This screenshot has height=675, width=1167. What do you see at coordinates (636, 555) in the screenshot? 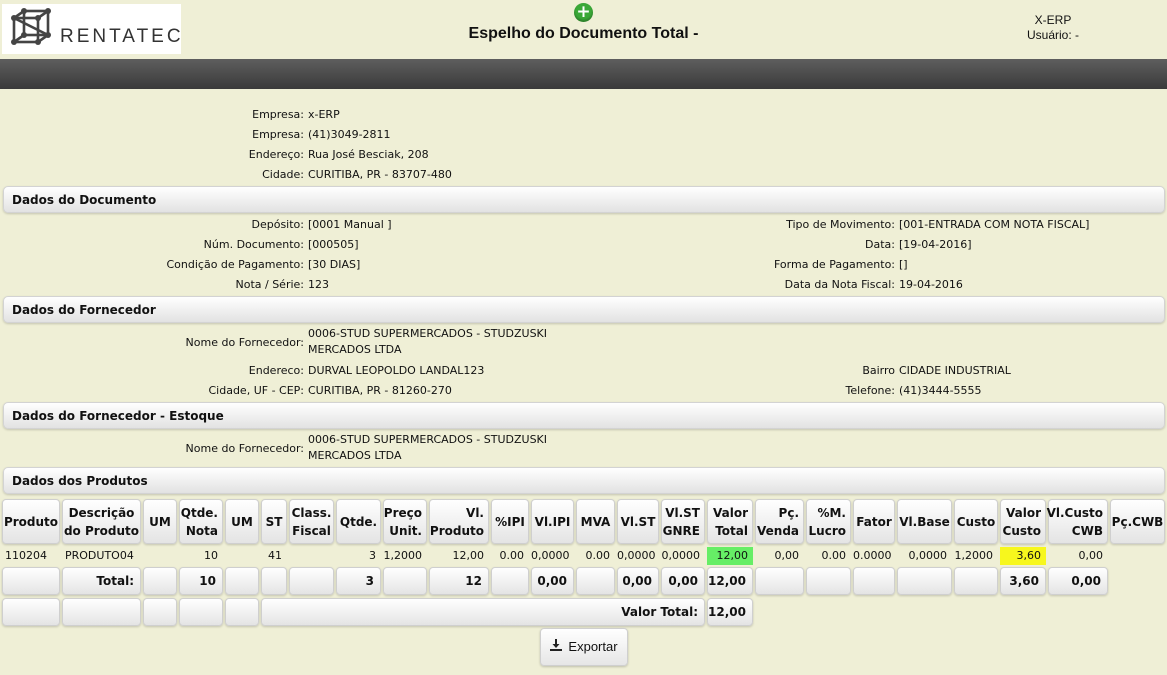
I see `cell-vl-st: 0,0000` at bounding box center [636, 555].